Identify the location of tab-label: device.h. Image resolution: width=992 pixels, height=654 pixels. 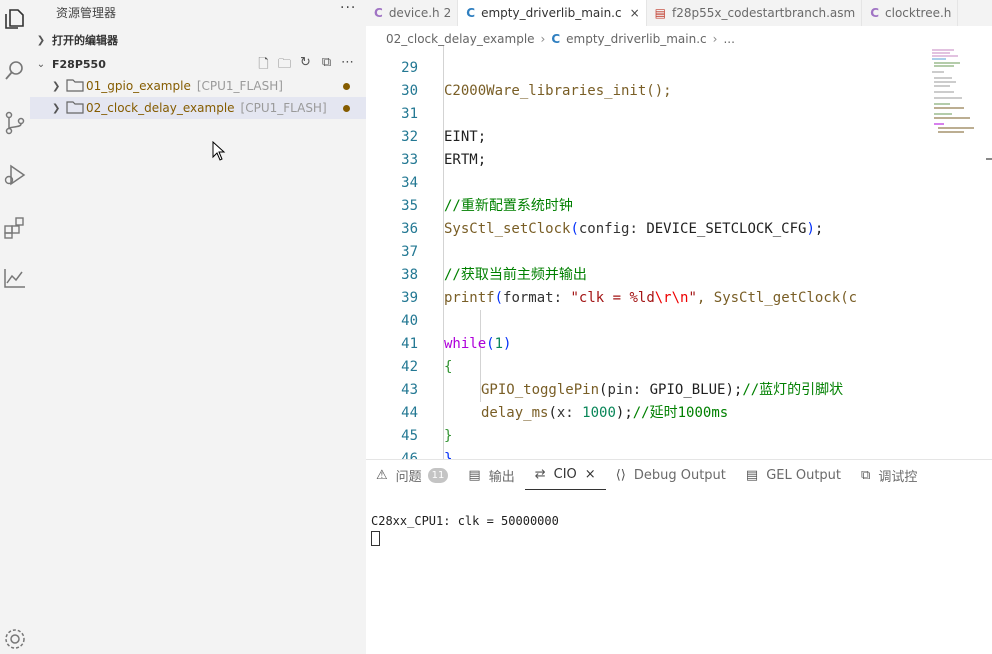
(414, 13).